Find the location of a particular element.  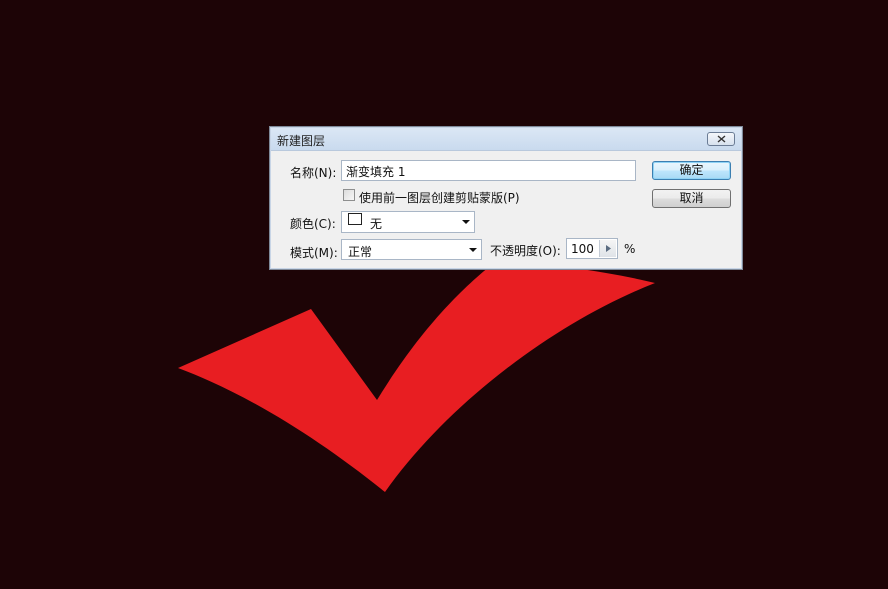

clip-mask-label: 使用前一图层创建剪贴蒙版(P) is located at coordinates (439, 198).